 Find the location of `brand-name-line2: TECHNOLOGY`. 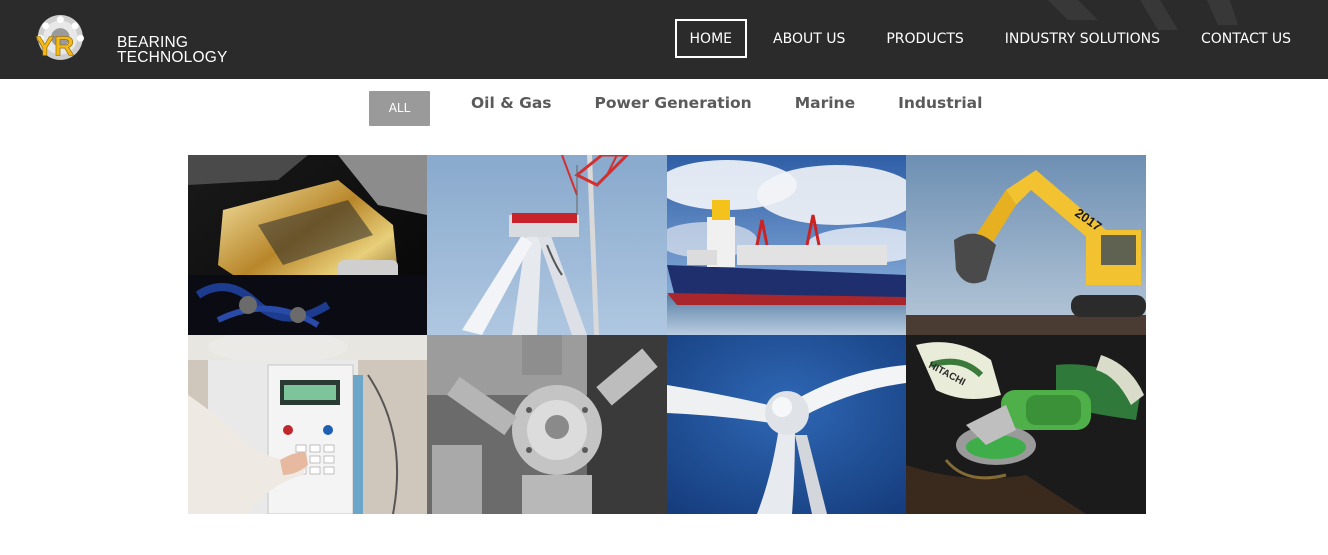

brand-name-line2: TECHNOLOGY is located at coordinates (172, 57).